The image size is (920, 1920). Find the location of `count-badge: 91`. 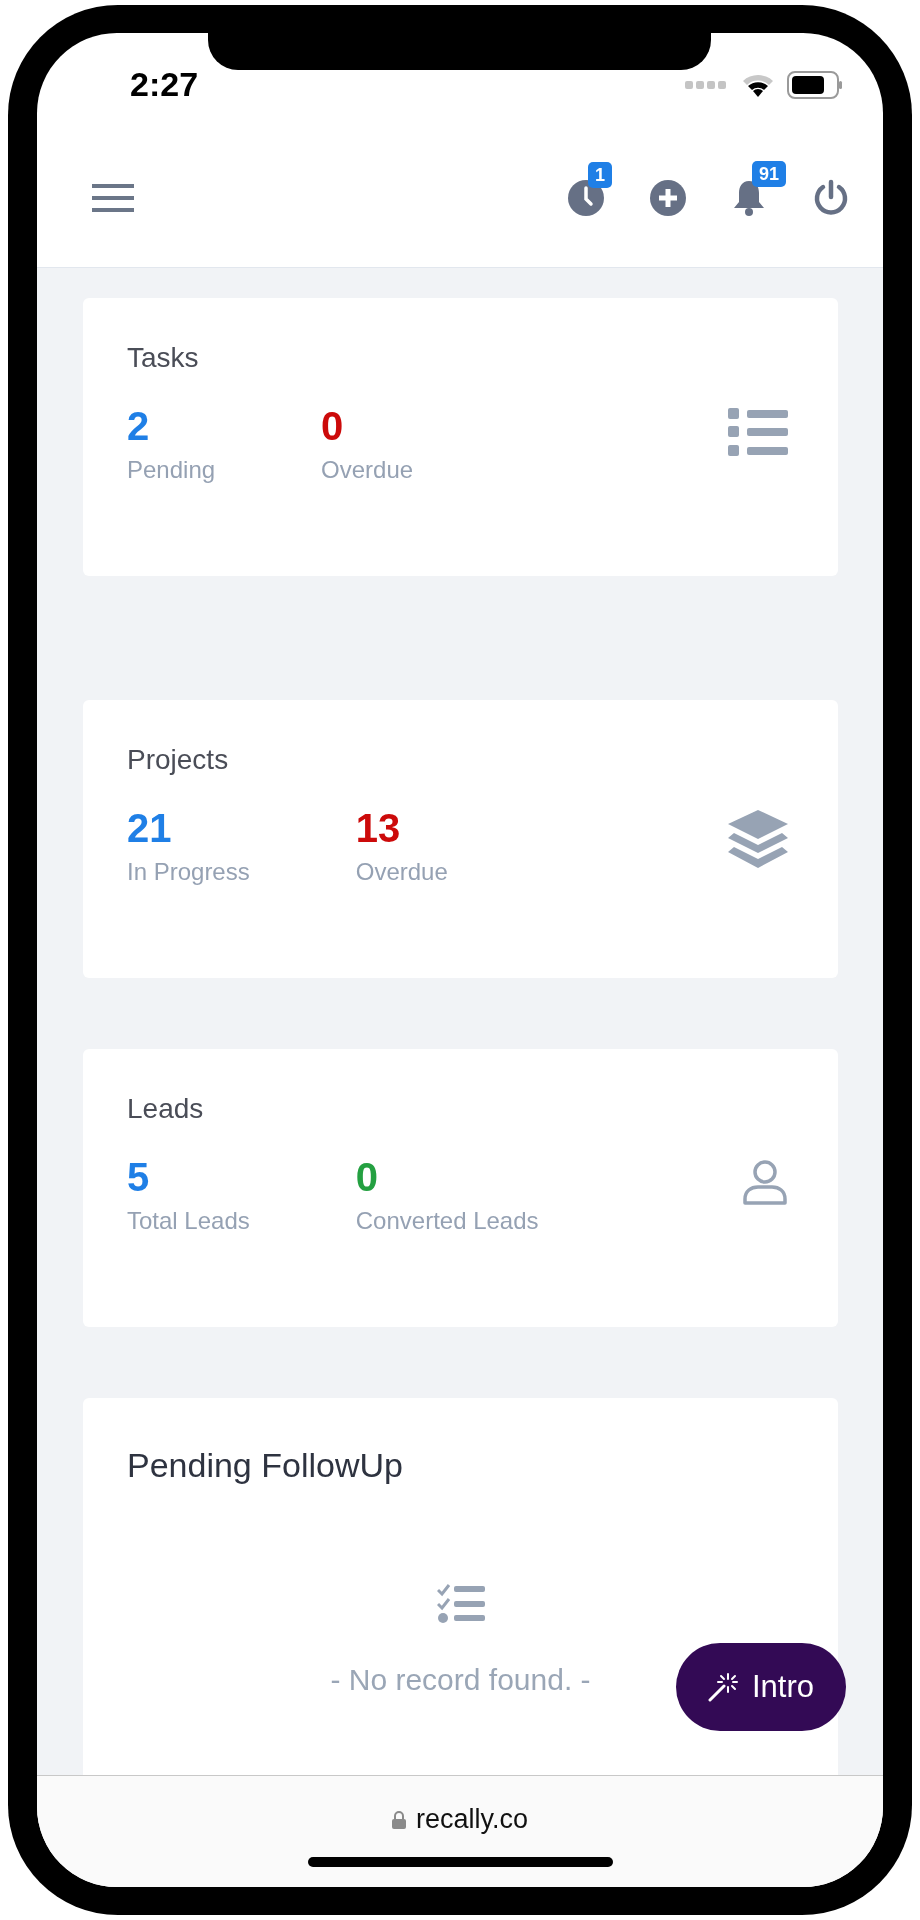

count-badge: 91 is located at coordinates (769, 173).